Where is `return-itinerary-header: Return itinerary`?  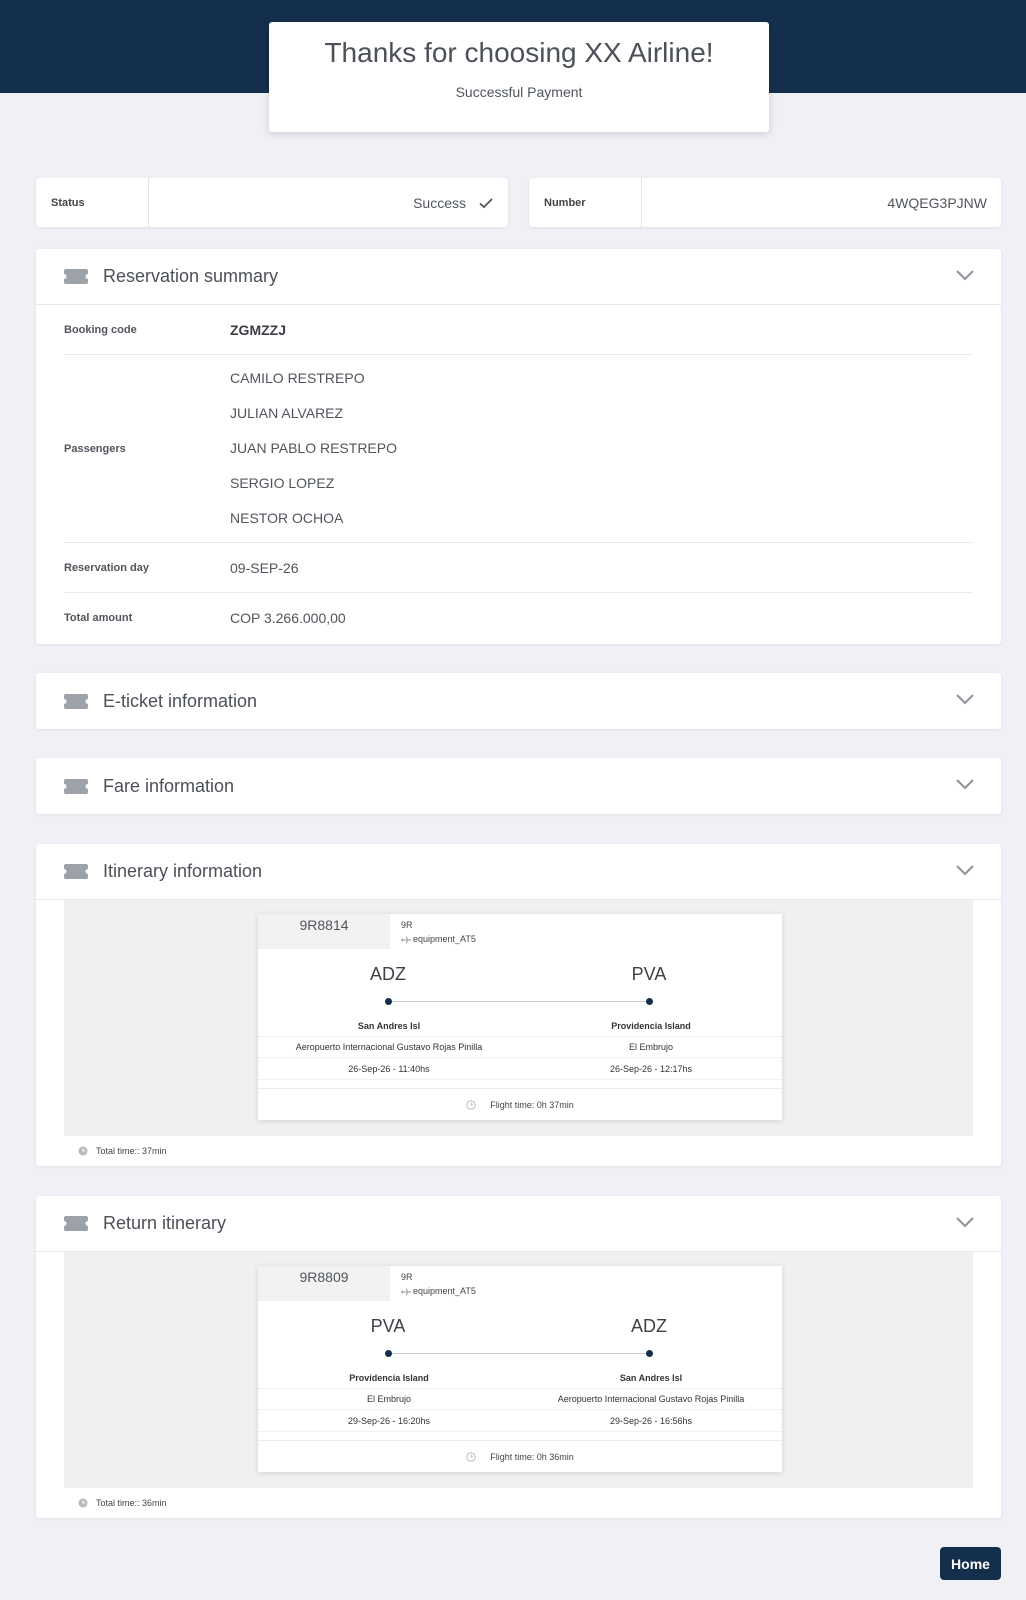
return-itinerary-header: Return itinerary is located at coordinates (518, 1224).